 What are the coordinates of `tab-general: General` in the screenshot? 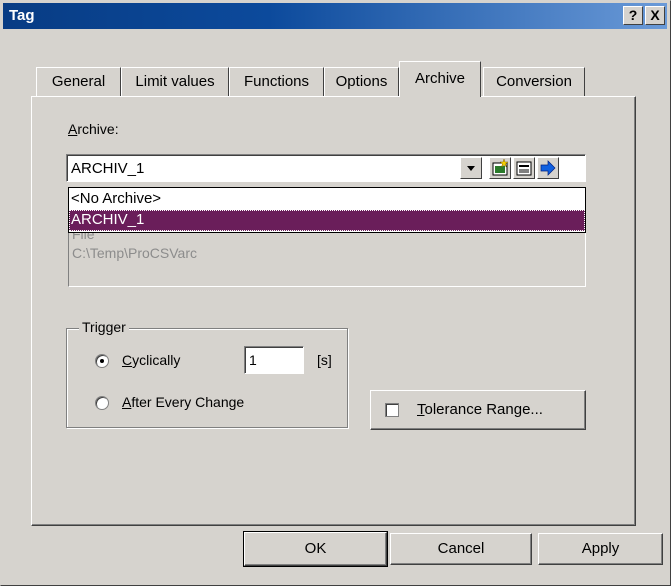 It's located at (78, 81).